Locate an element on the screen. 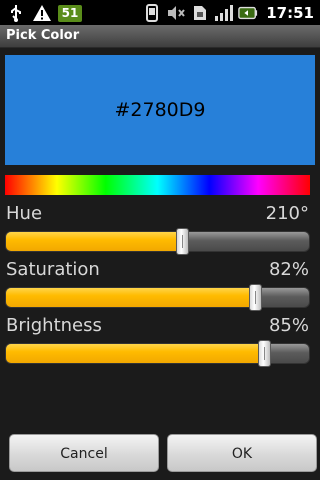 The width and height of the screenshot is (320, 480). dialog-button-bar: Cancel OK is located at coordinates (160, 453).